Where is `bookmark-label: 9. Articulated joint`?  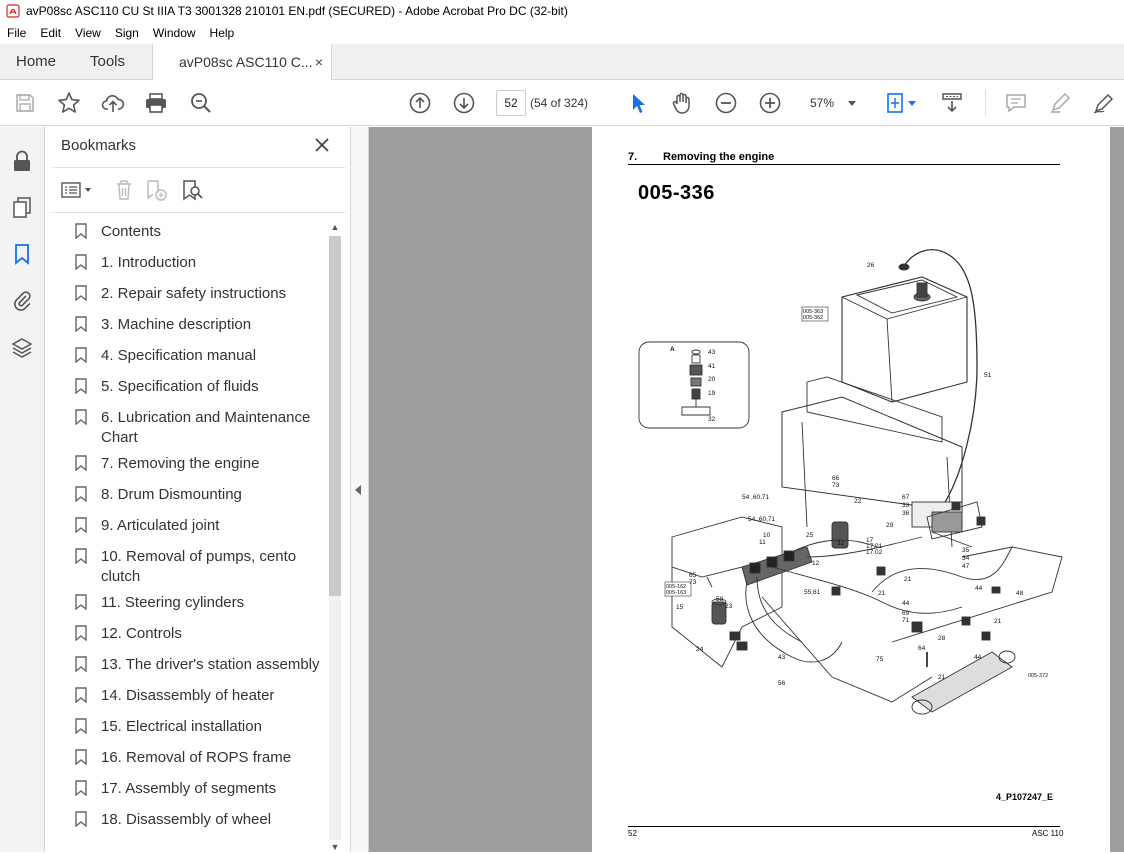
bookmark-label: 9. Articulated joint is located at coordinates (160, 525).